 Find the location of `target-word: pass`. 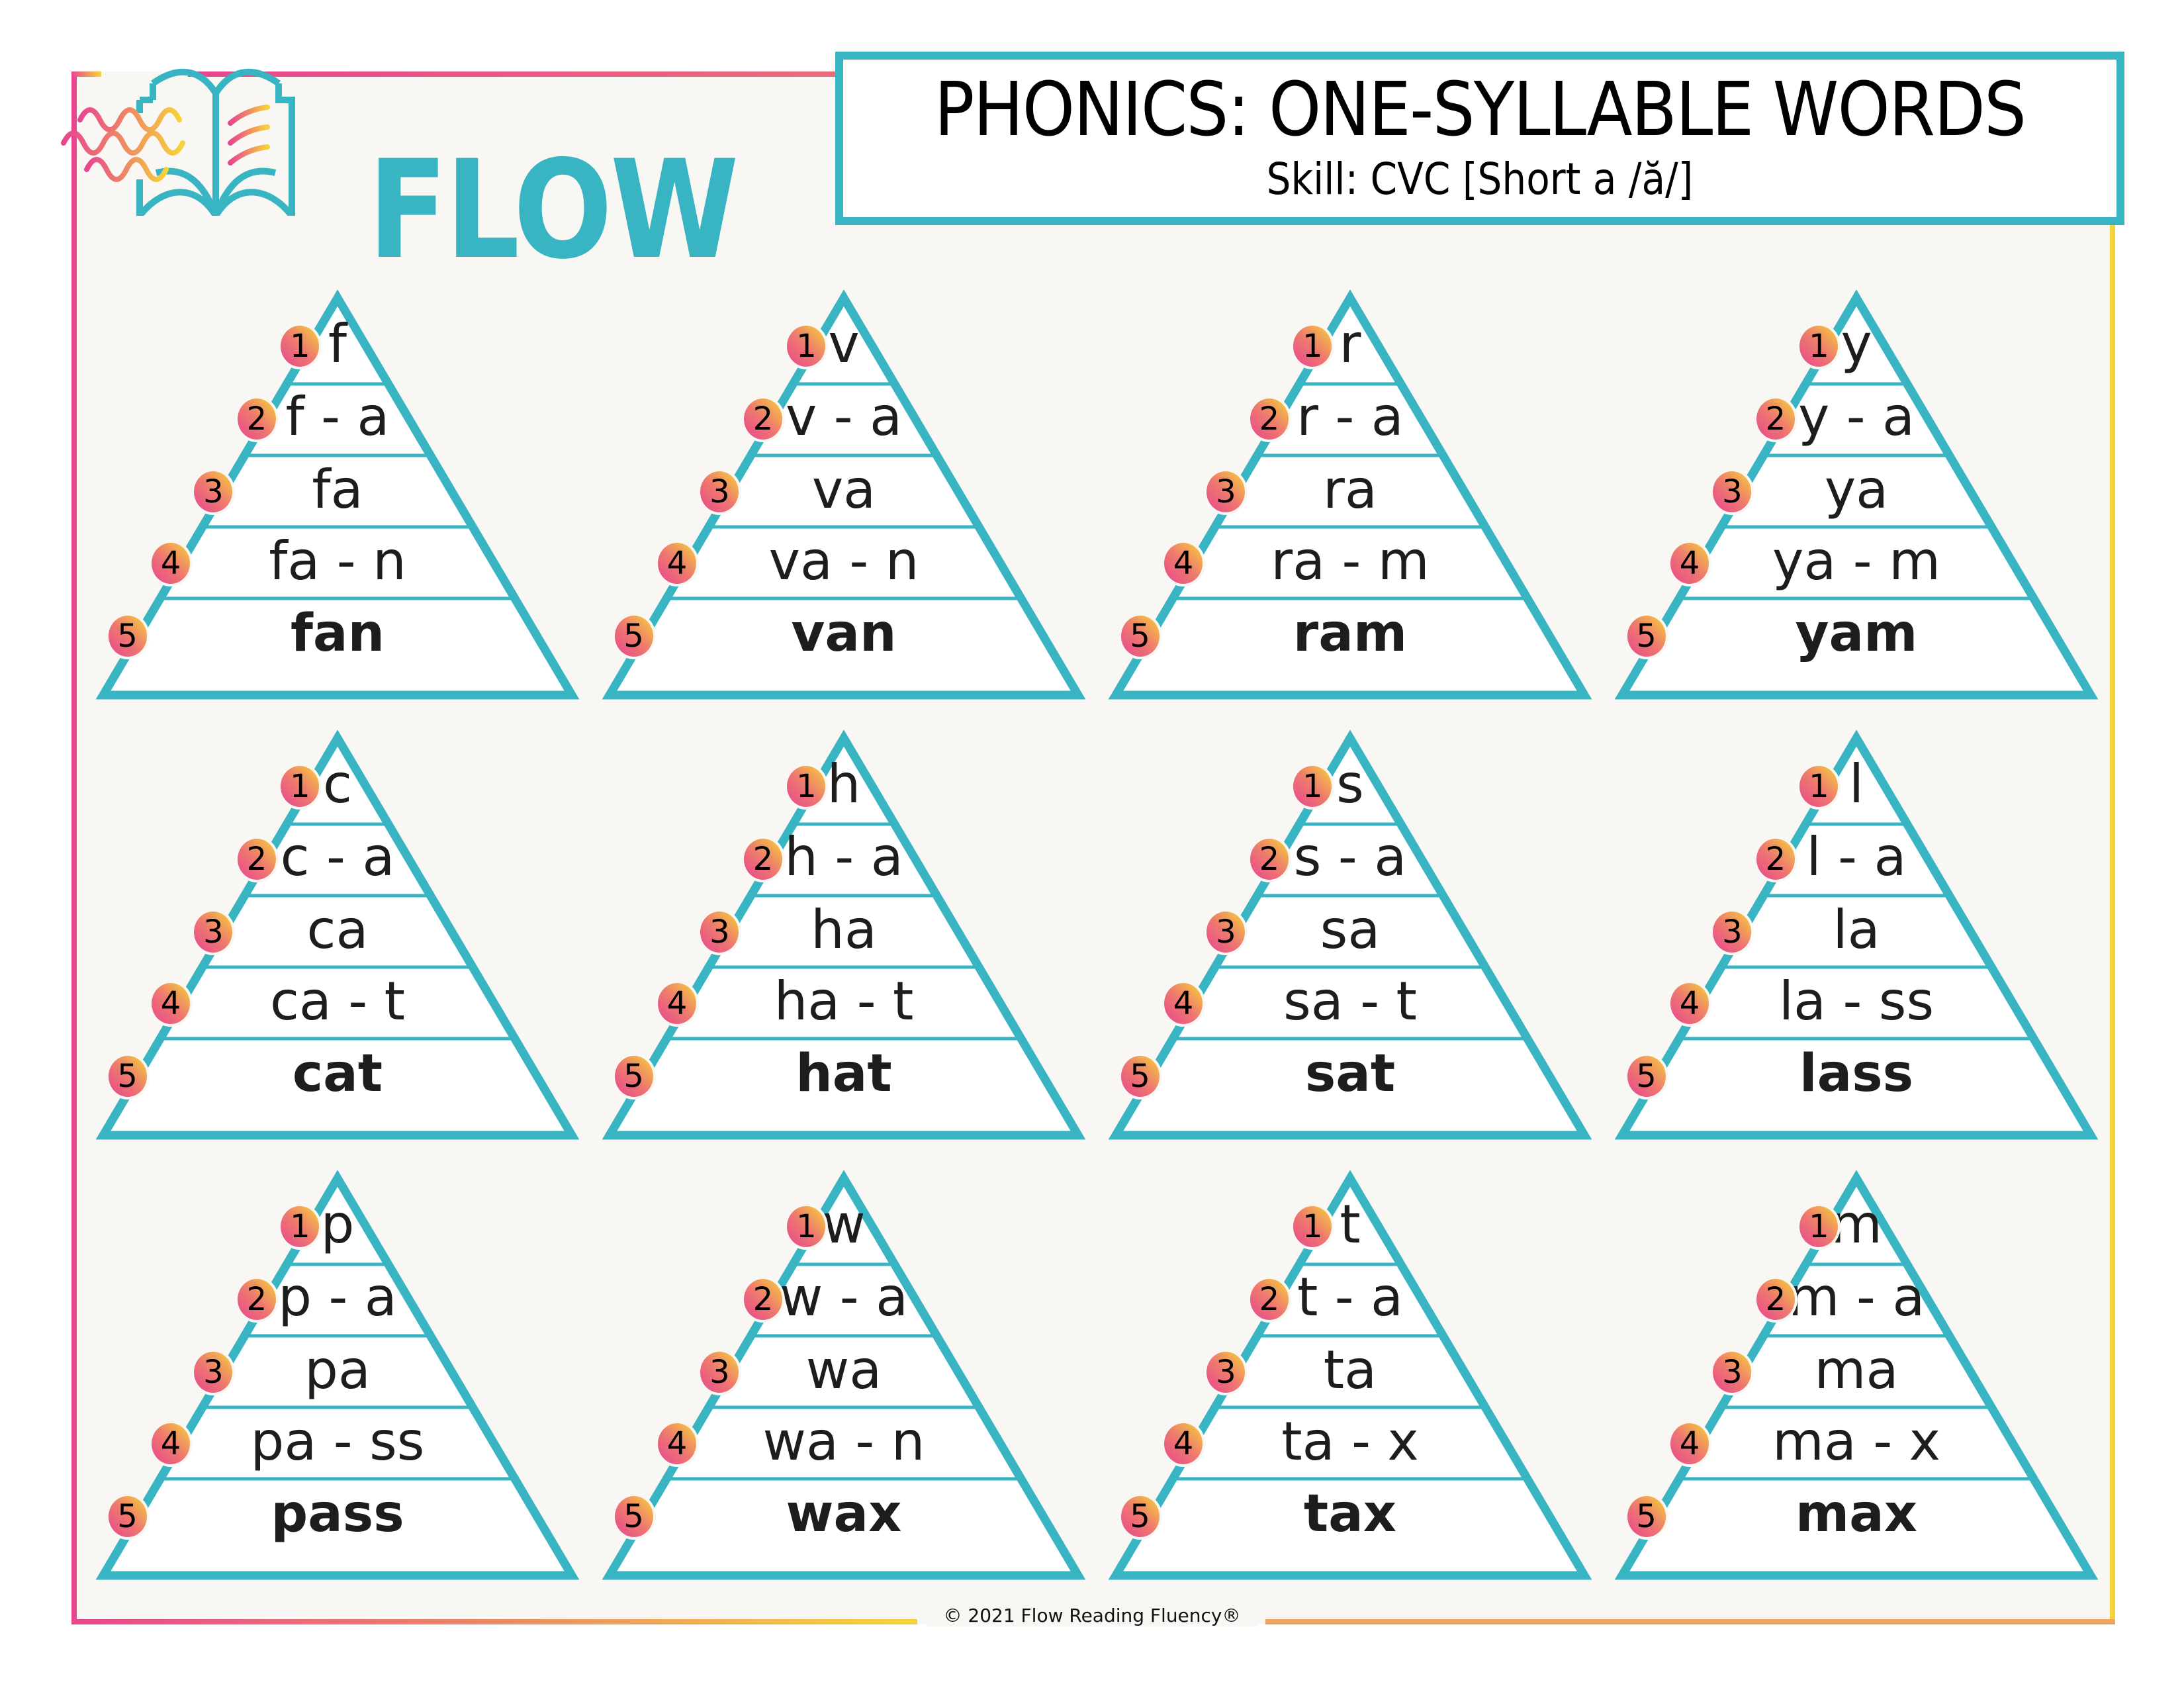

target-word: pass is located at coordinates (337, 1514).